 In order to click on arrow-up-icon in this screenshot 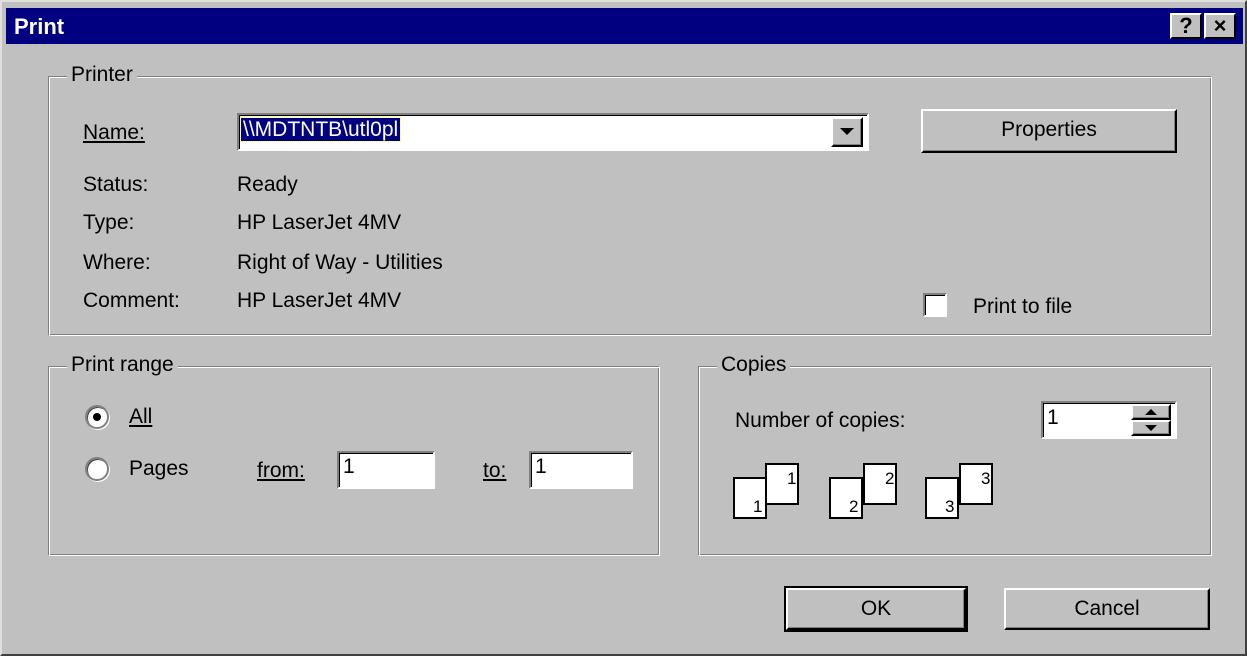, I will do `click(1151, 412)`.